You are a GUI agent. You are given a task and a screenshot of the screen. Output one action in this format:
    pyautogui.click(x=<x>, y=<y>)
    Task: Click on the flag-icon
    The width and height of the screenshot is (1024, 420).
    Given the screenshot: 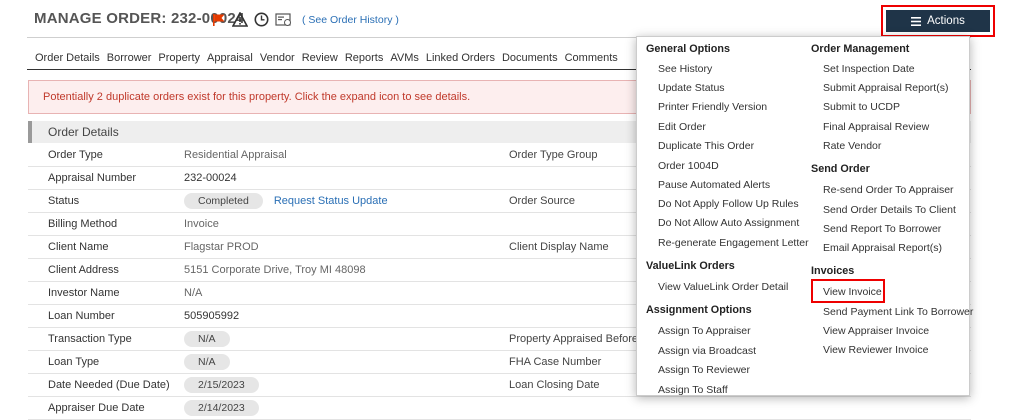 What is the action you would take?
    pyautogui.click(x=219, y=20)
    